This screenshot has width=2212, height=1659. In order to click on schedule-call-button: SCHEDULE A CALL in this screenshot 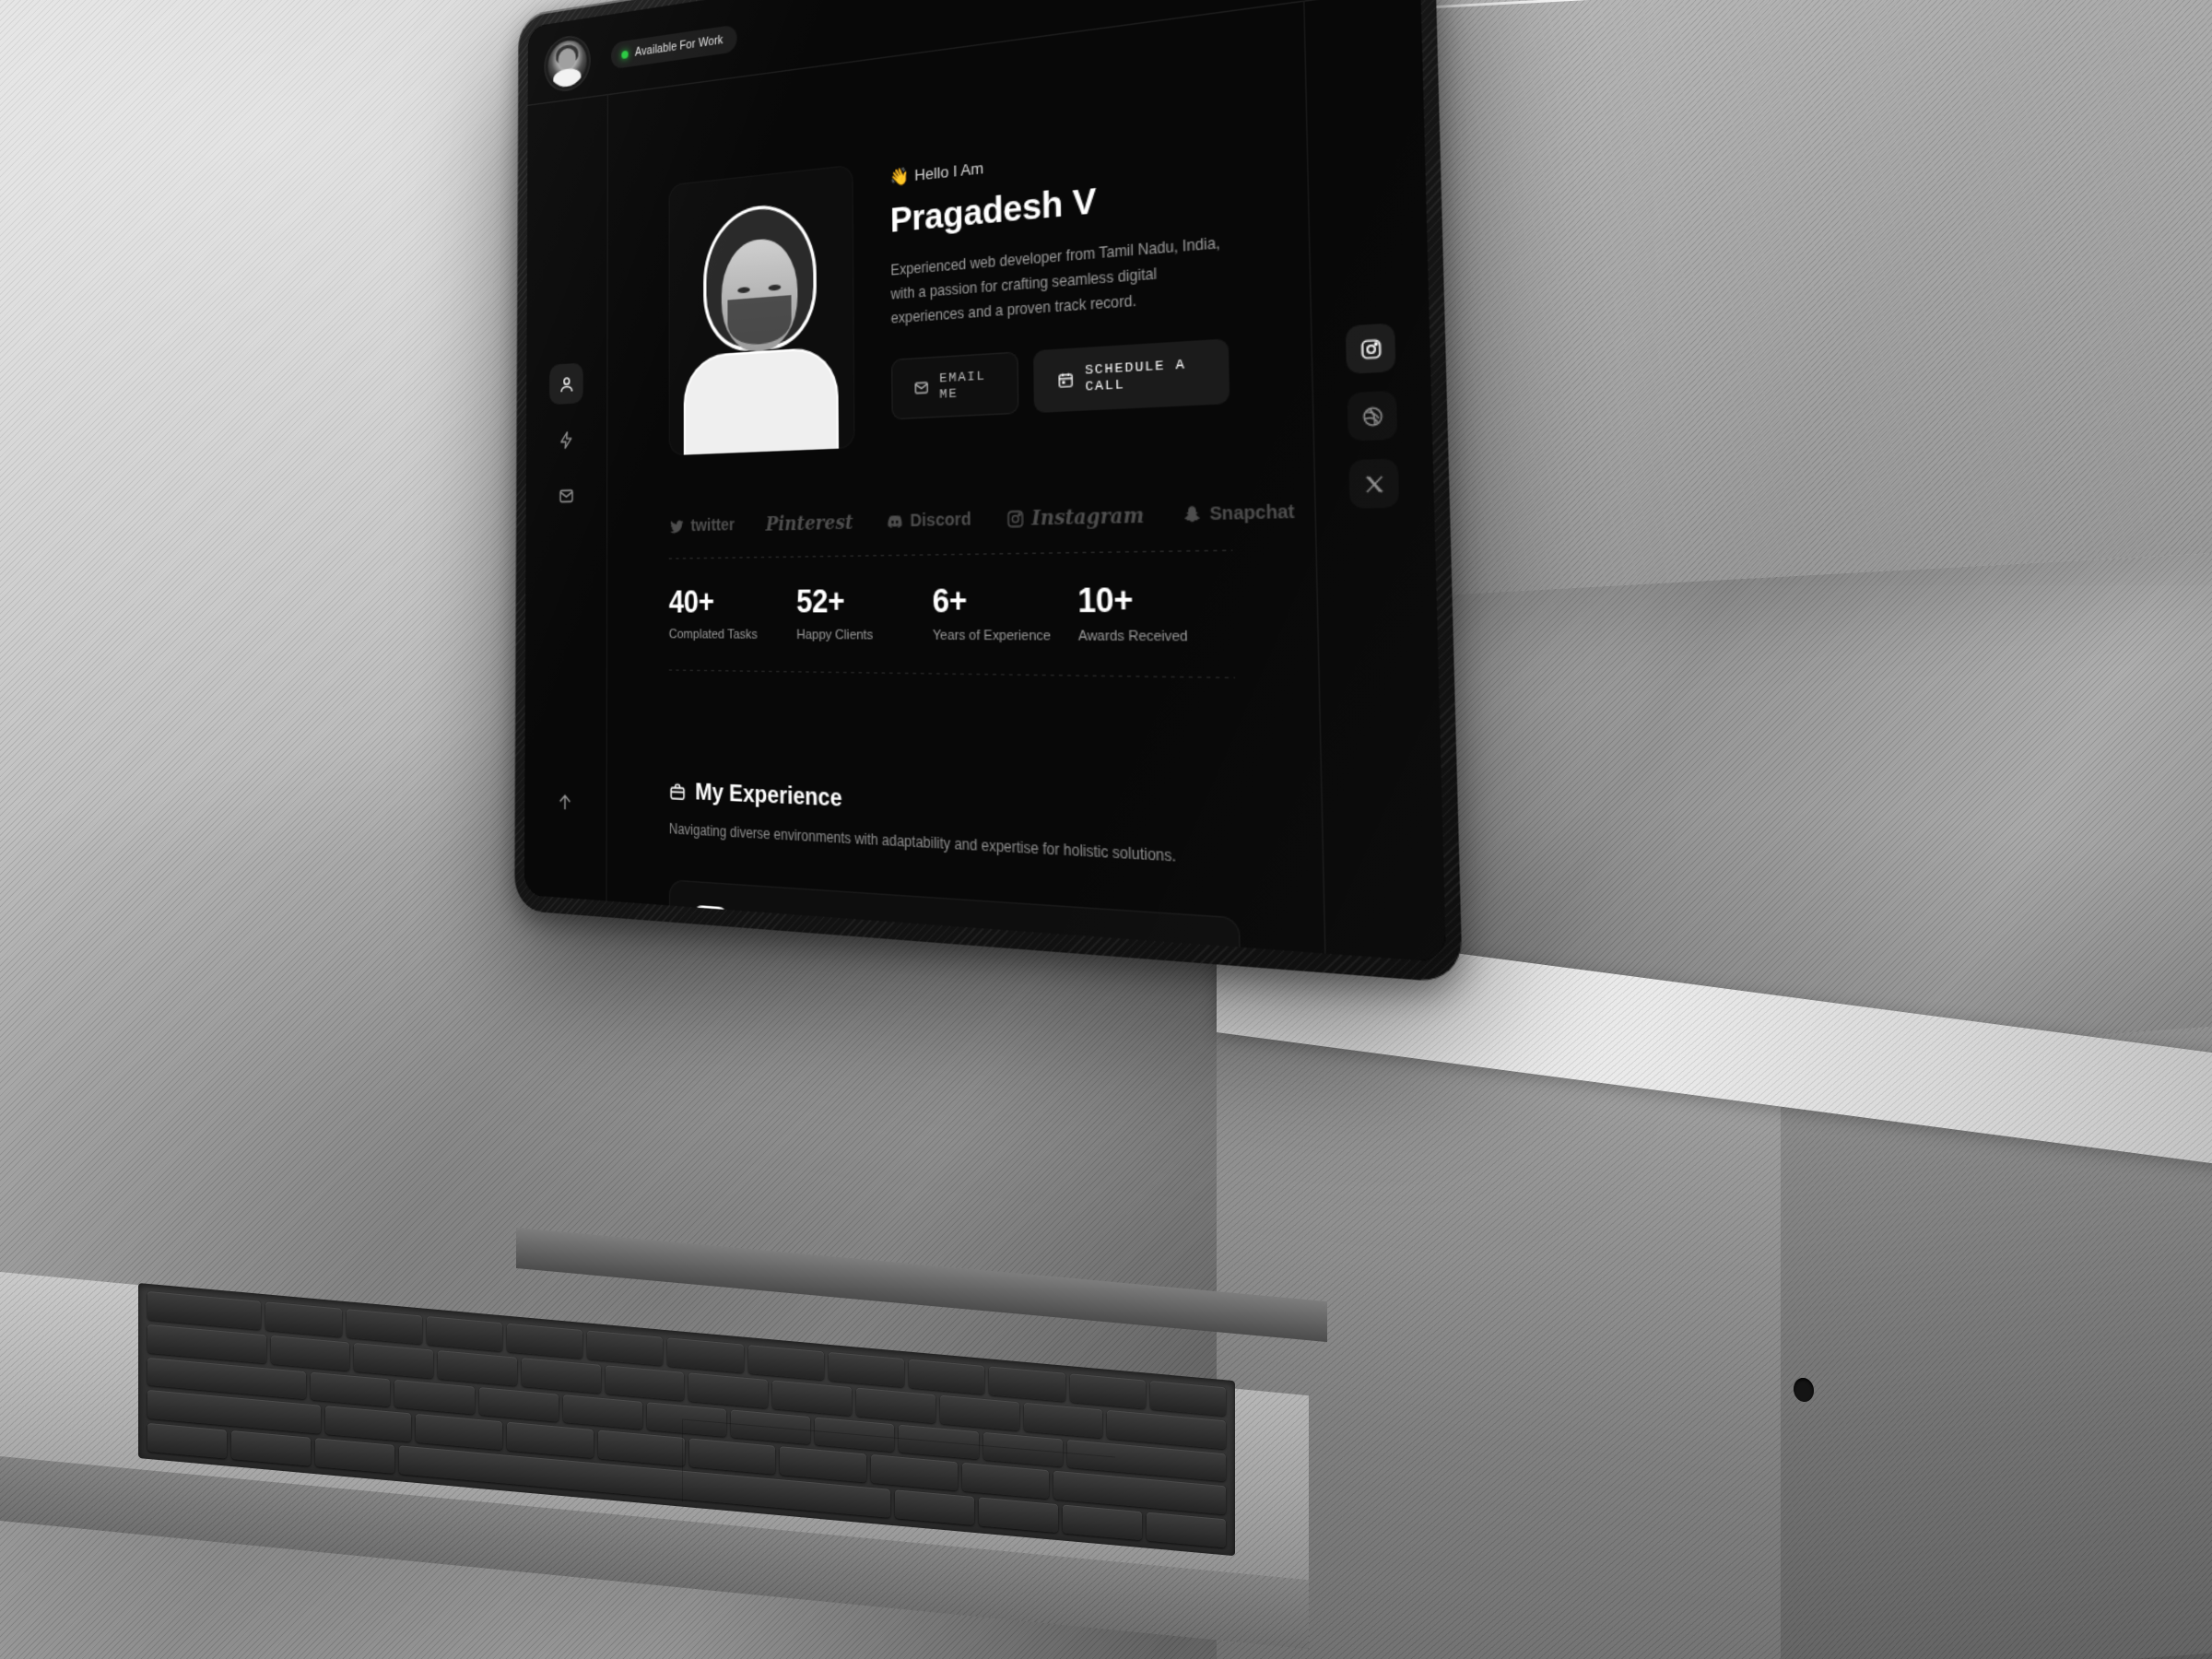, I will do `click(1131, 376)`.